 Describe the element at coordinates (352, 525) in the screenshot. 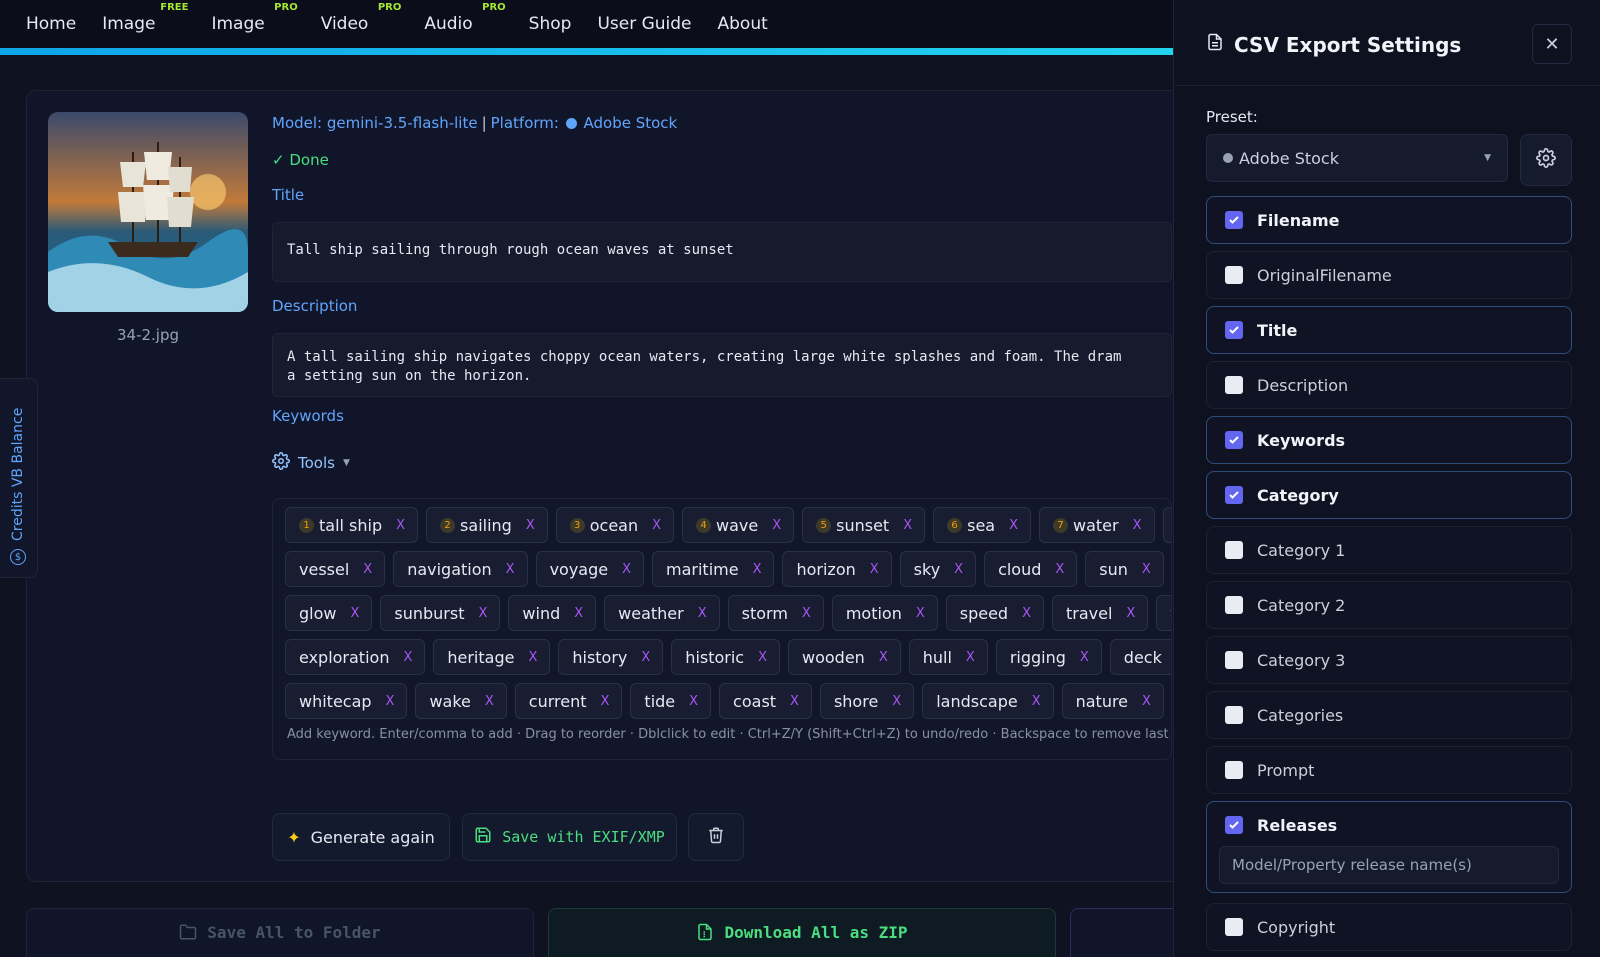

I see `keyword-chip: 1 tall ship X` at that location.